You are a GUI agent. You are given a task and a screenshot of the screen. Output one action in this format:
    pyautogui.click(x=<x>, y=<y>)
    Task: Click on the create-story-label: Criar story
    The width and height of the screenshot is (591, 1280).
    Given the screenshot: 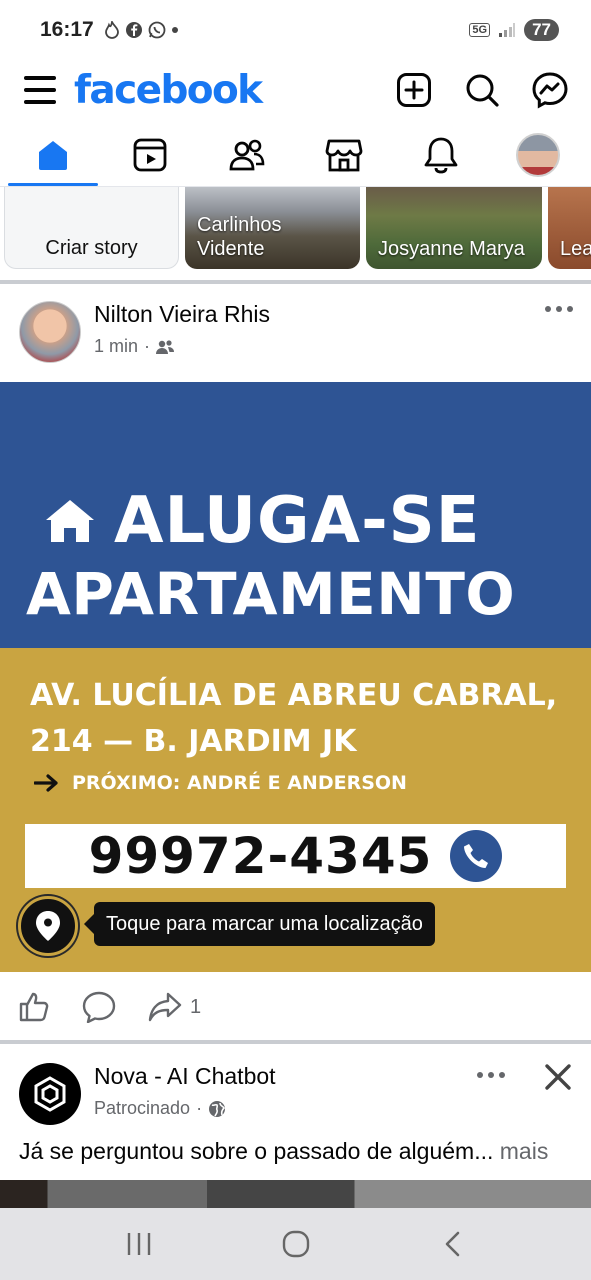 What is the action you would take?
    pyautogui.click(x=91, y=248)
    